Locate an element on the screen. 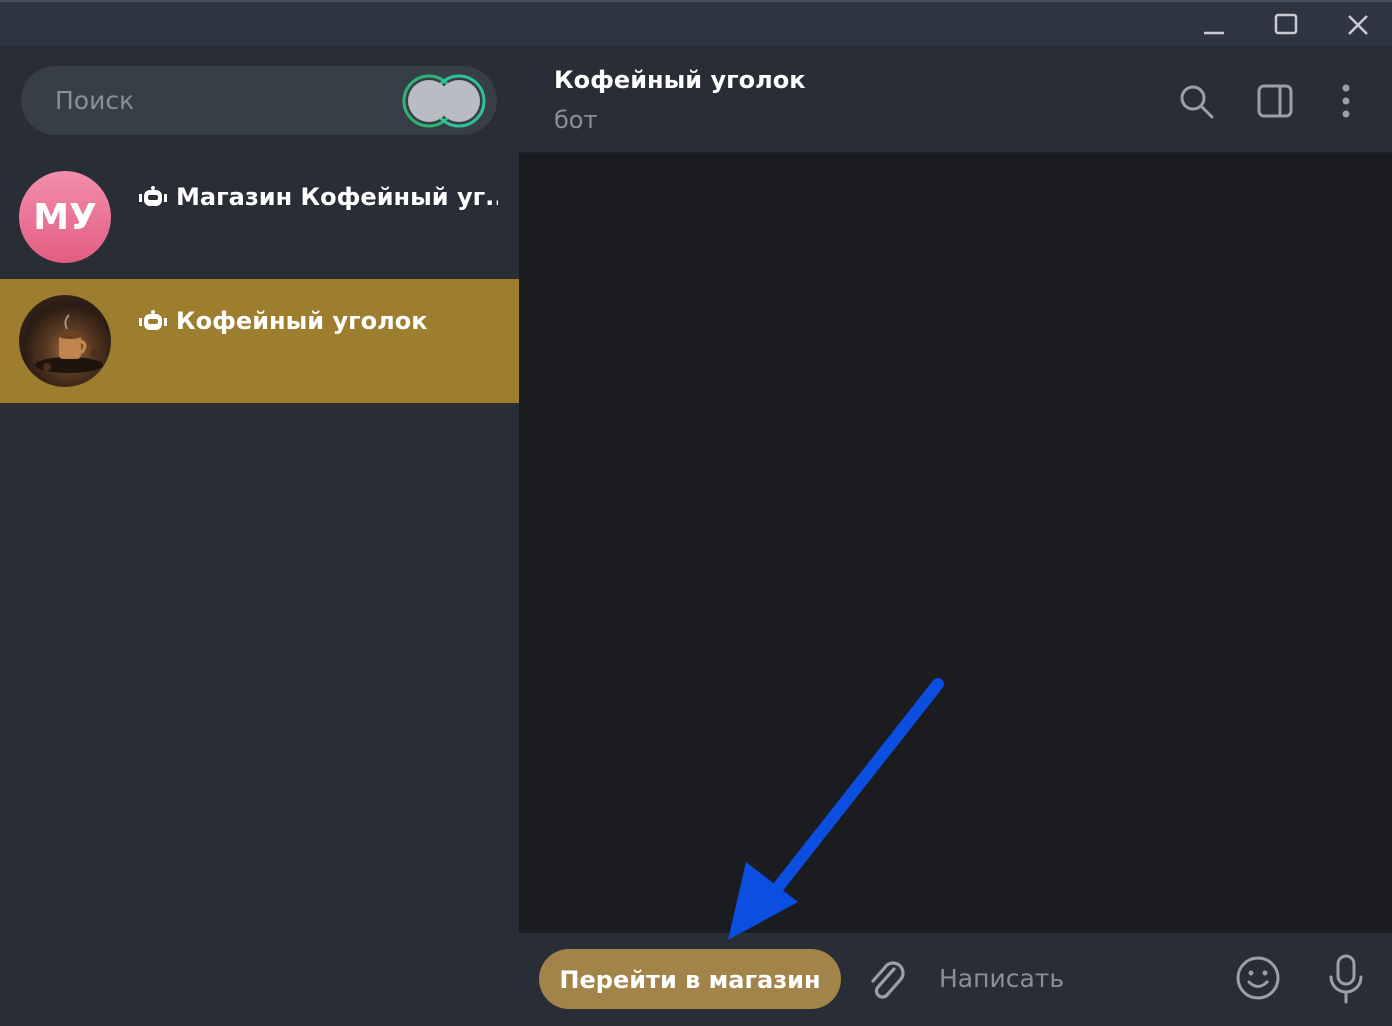  paperclip-icon is located at coordinates (886, 980).